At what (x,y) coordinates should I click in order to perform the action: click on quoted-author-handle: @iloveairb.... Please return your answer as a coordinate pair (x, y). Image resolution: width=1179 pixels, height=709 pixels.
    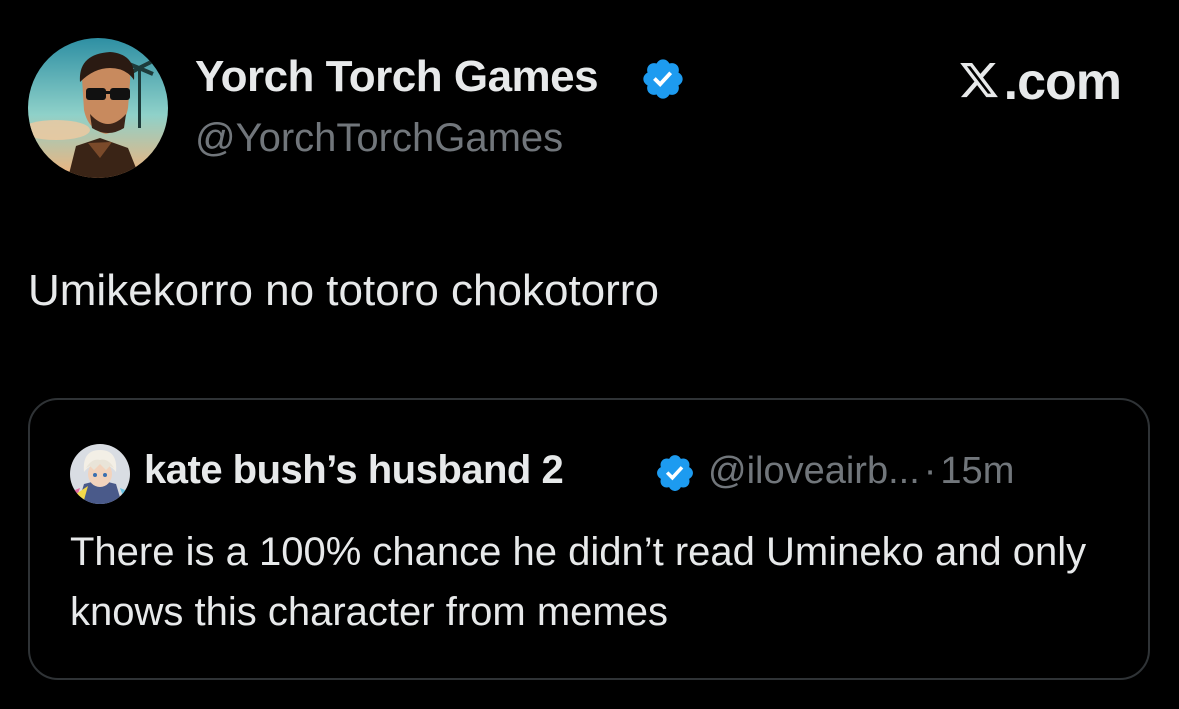
    Looking at the image, I should click on (814, 471).